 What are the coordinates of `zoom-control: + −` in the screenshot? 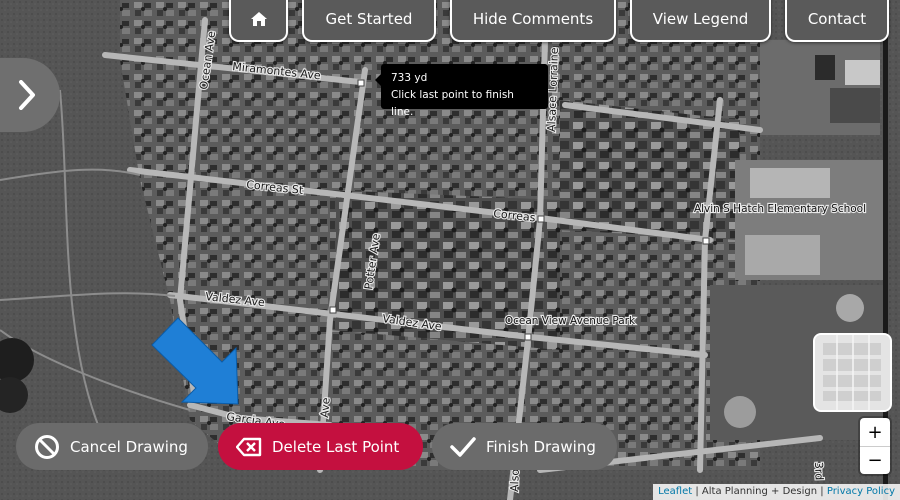 It's located at (875, 446).